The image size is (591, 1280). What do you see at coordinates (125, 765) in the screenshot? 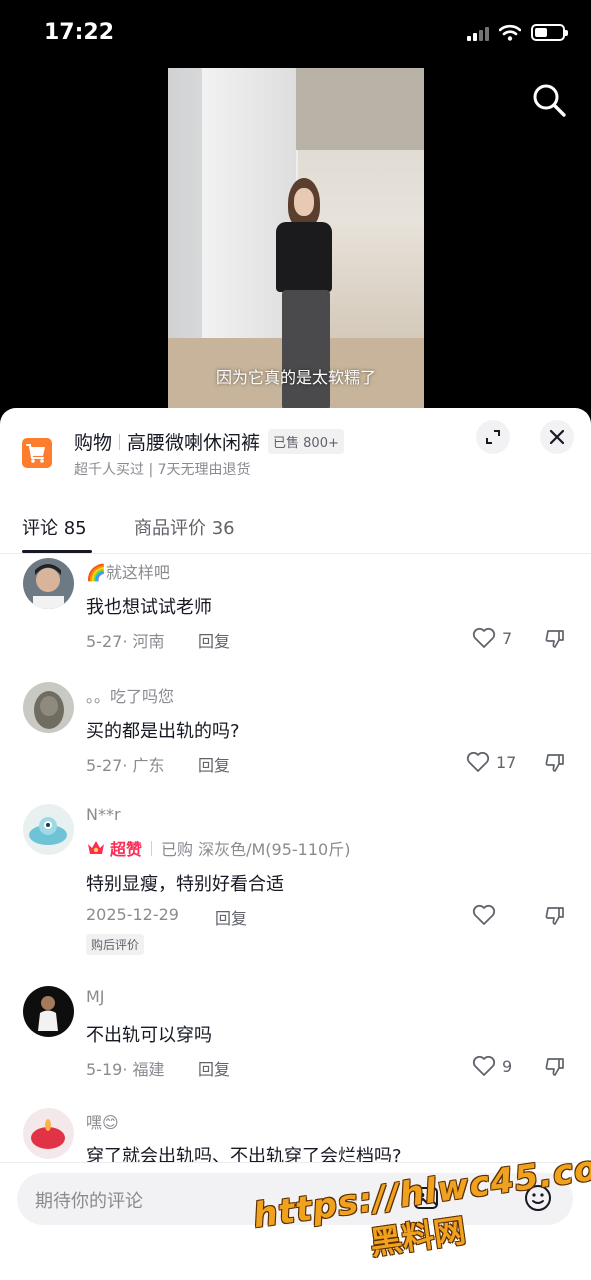
I see `comment-meta: 5-27· 广东` at bounding box center [125, 765].